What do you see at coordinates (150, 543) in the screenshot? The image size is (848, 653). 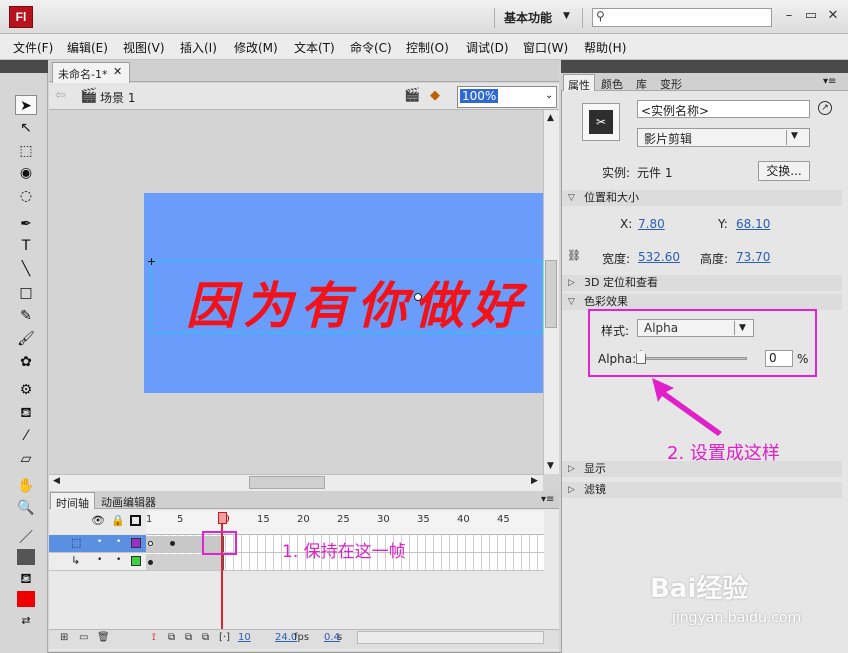 I see `keyframe-empty` at bounding box center [150, 543].